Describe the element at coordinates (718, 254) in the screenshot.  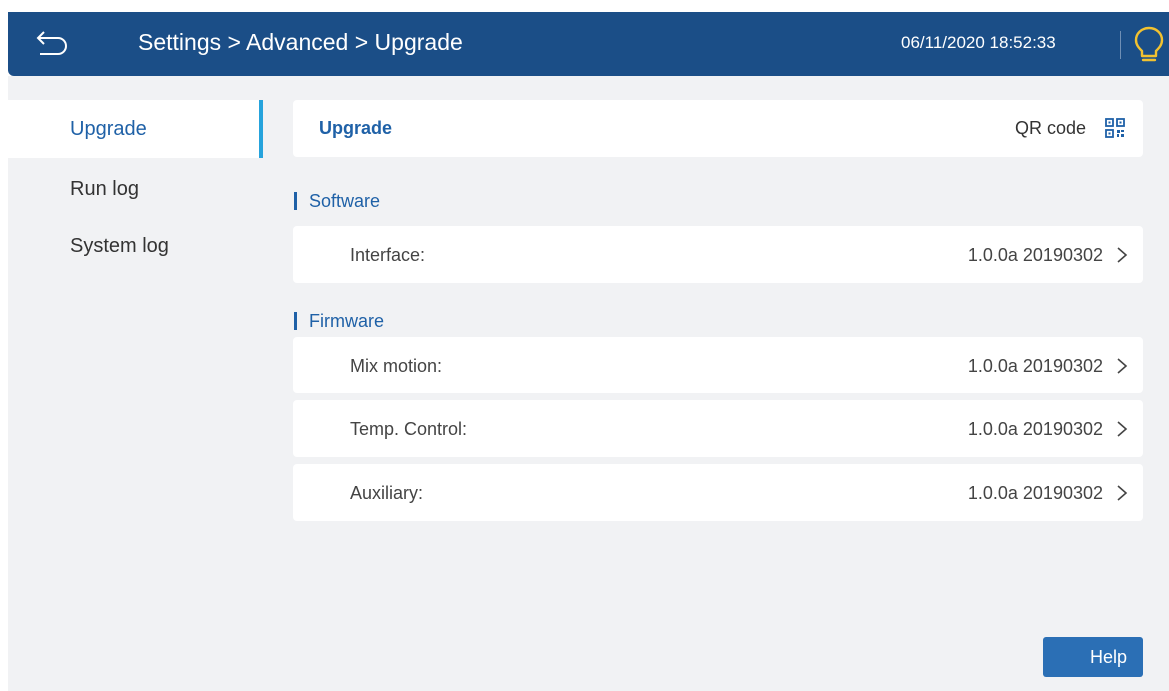
I see `interface-row: Interface: 1.0.0a 20190302` at that location.